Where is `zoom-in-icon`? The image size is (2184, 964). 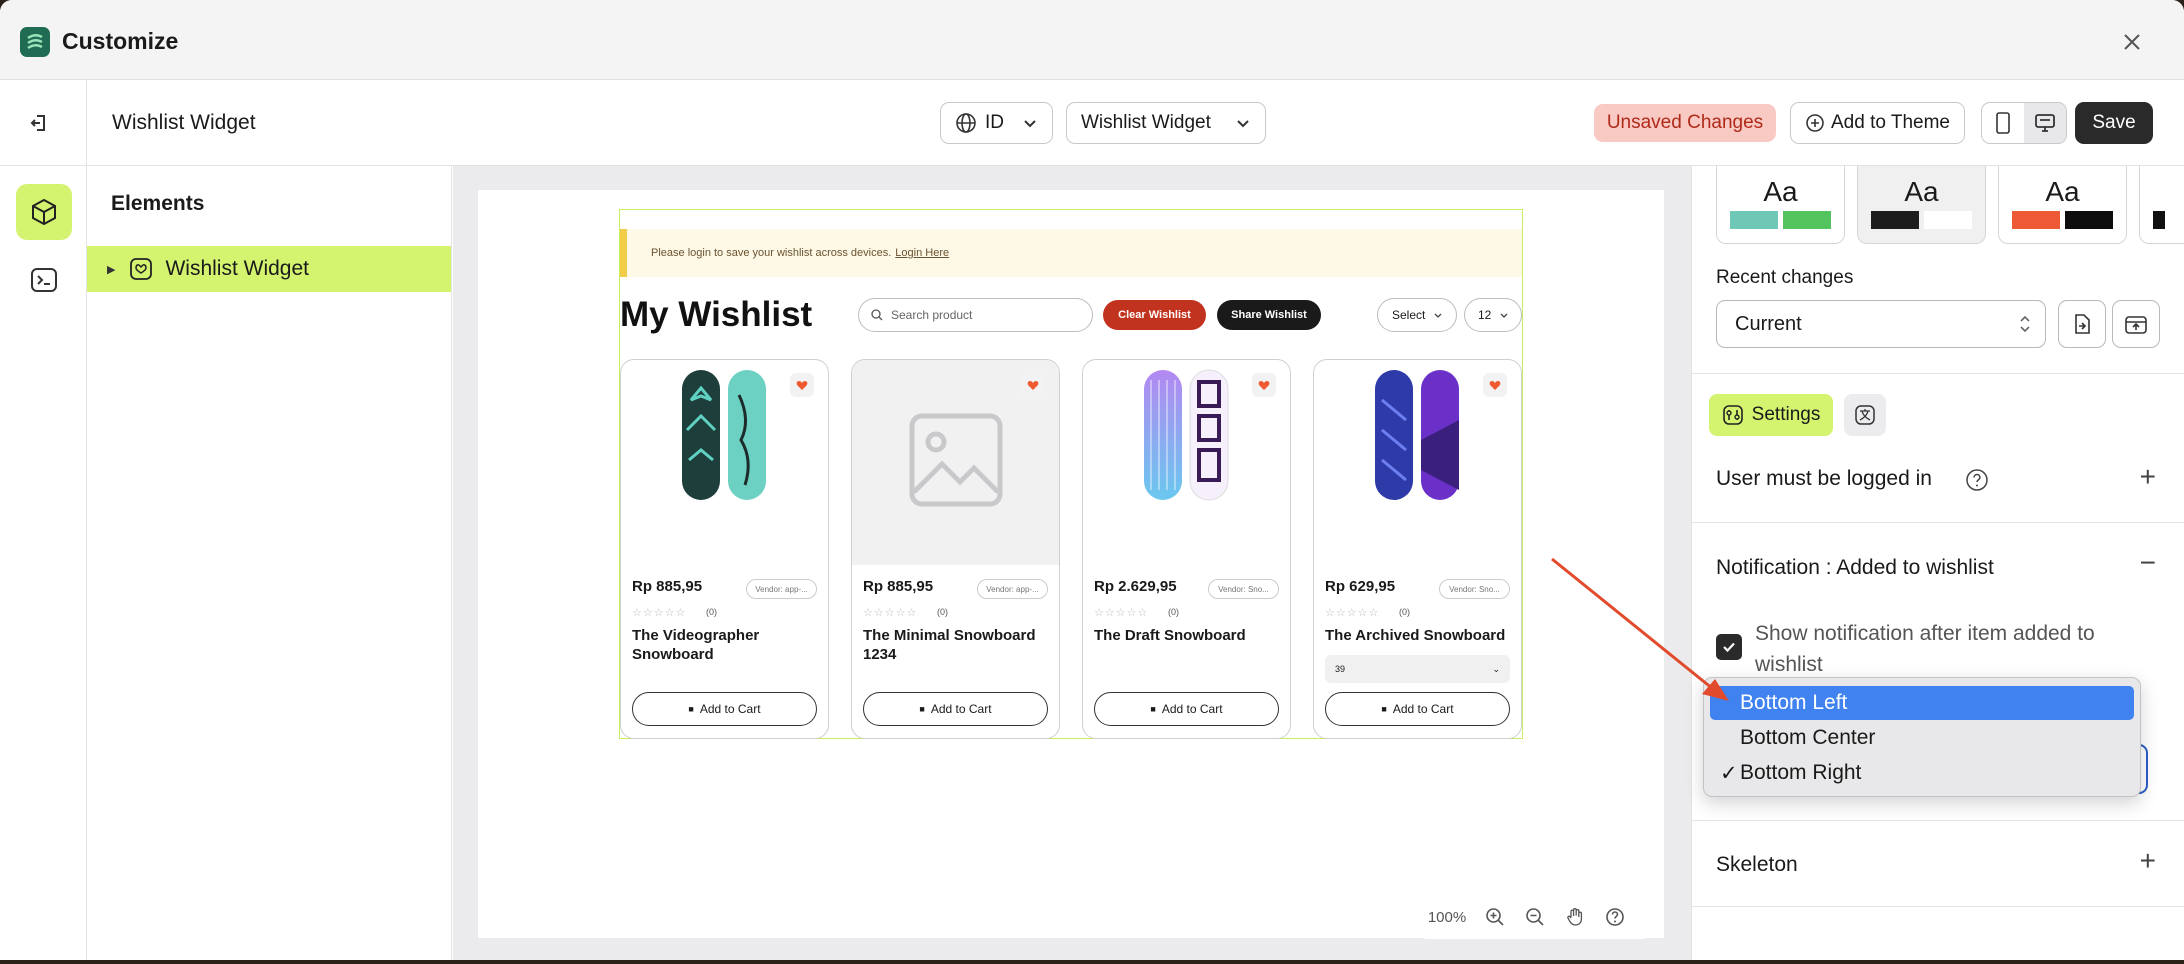 zoom-in-icon is located at coordinates (1495, 917).